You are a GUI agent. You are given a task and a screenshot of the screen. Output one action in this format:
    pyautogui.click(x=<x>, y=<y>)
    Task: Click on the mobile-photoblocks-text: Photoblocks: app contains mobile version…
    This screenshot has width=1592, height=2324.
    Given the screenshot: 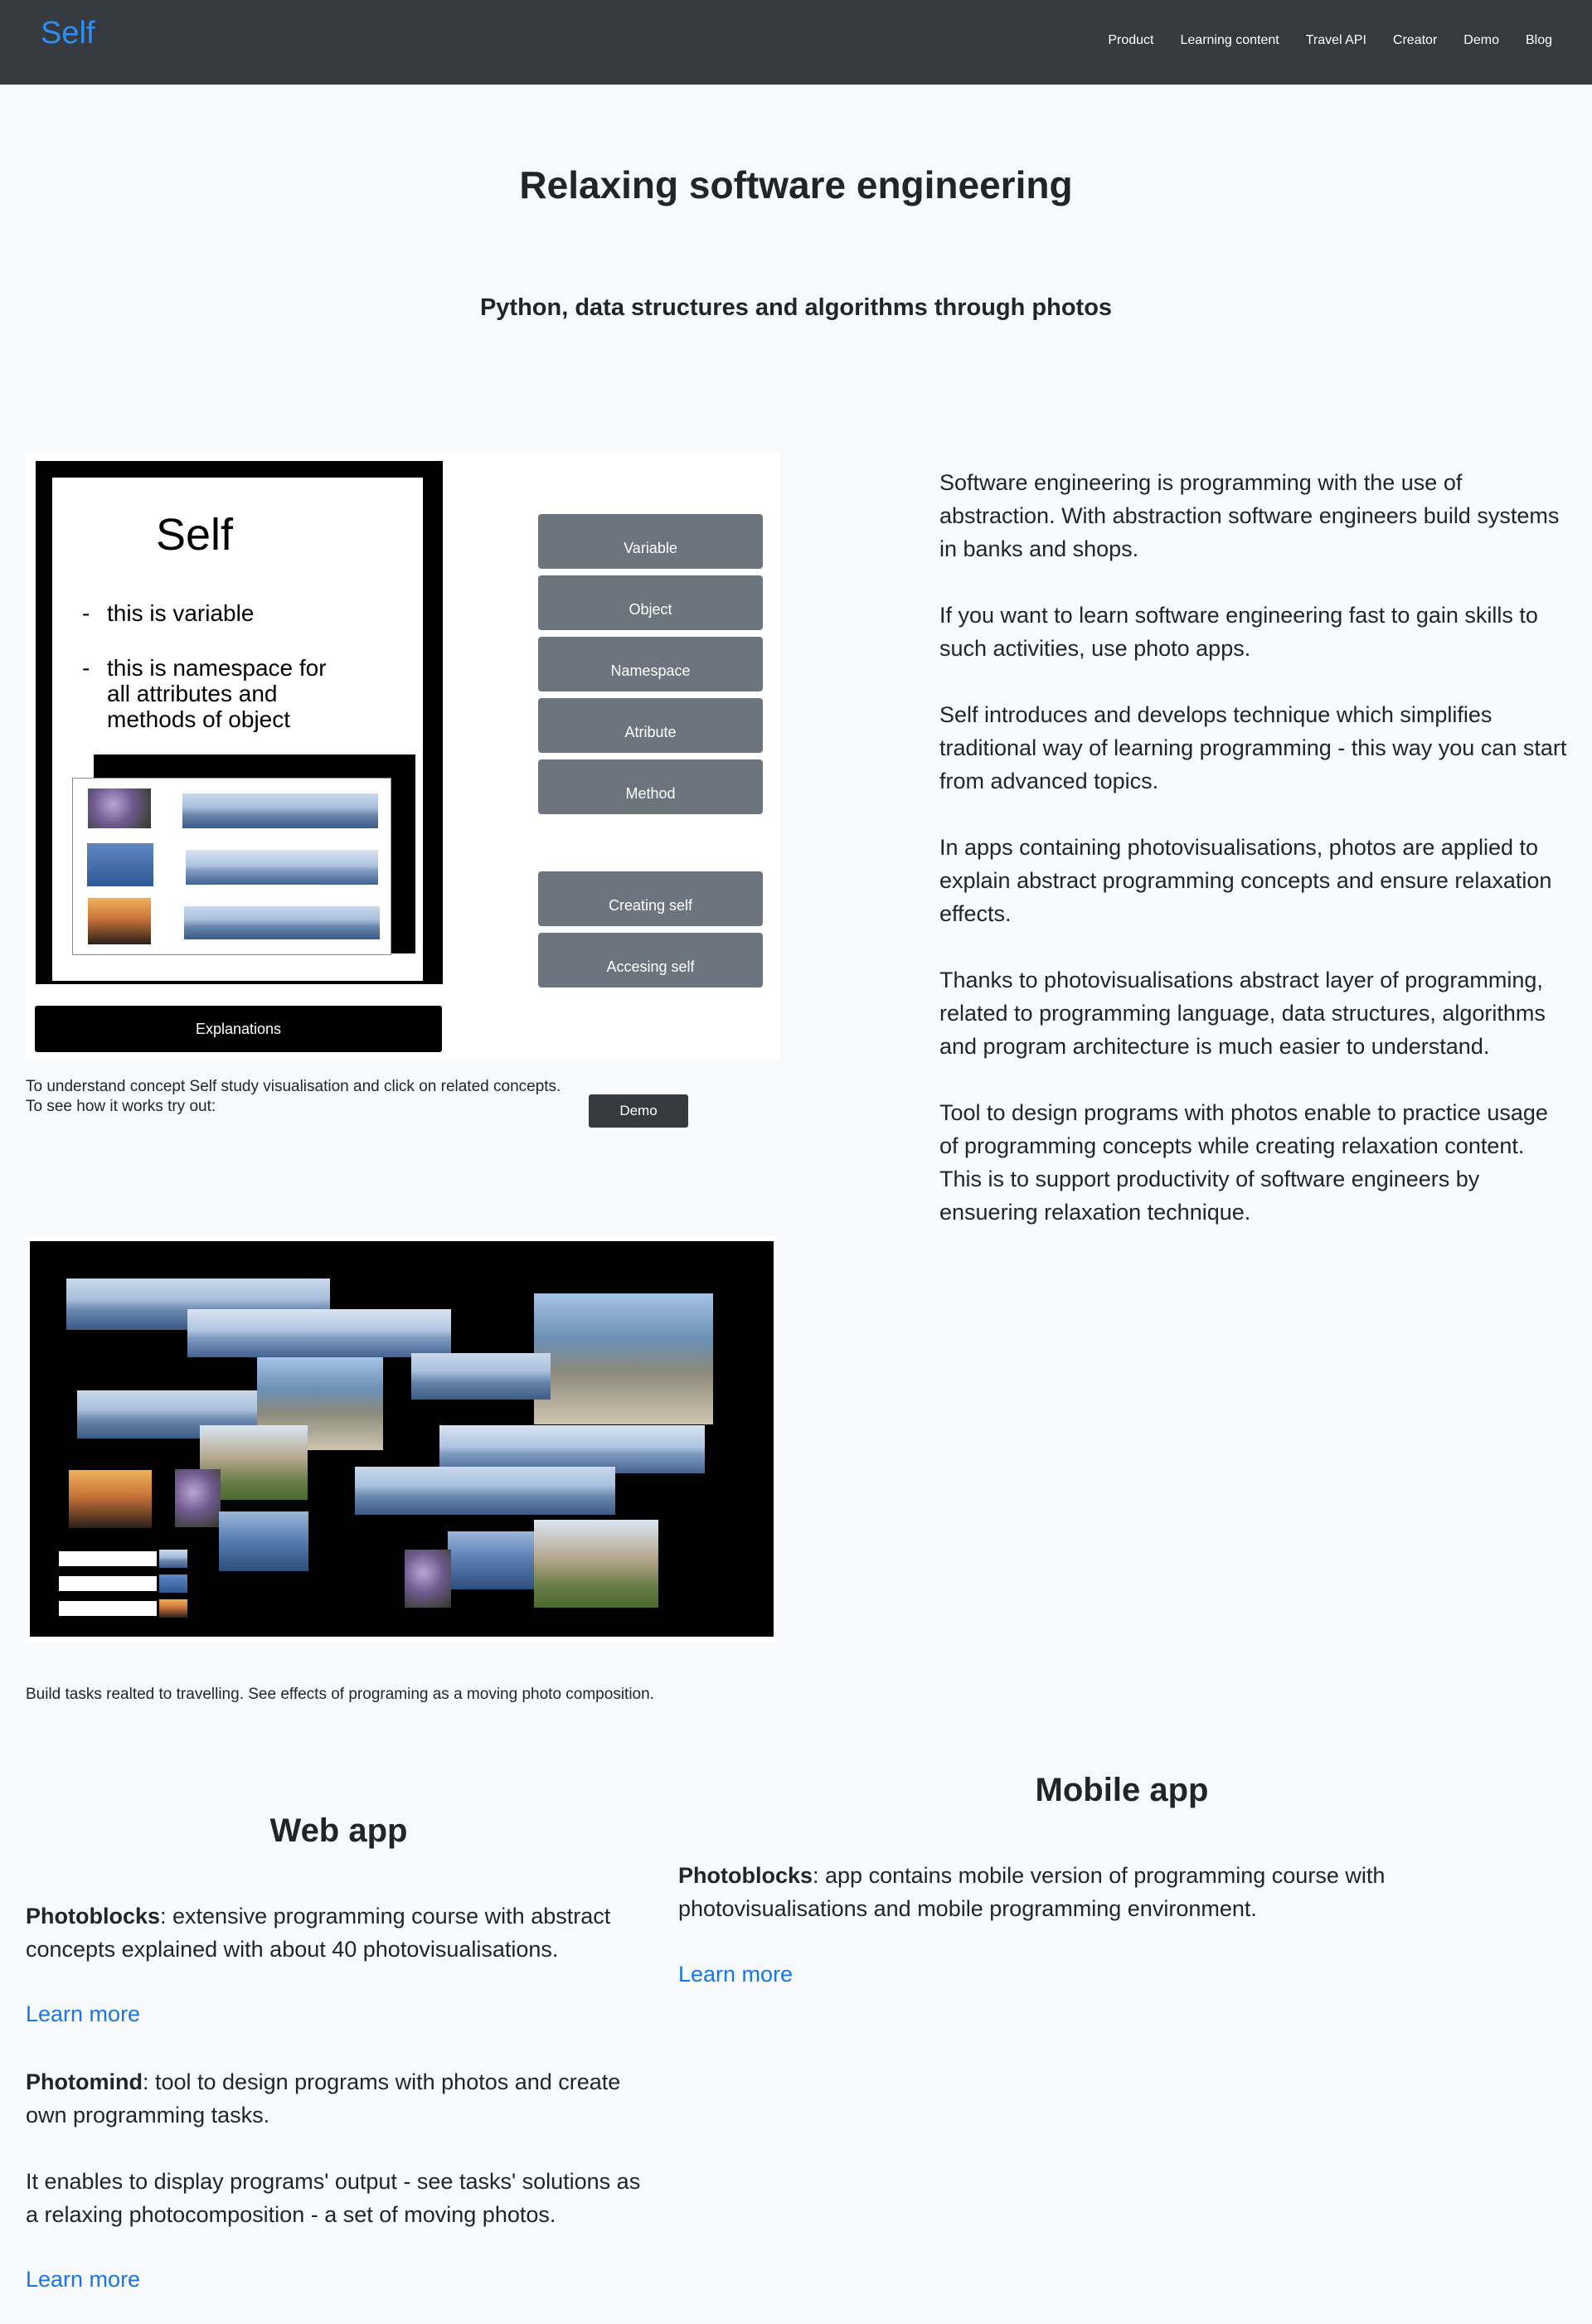 What is the action you would take?
    pyautogui.click(x=1117, y=1892)
    